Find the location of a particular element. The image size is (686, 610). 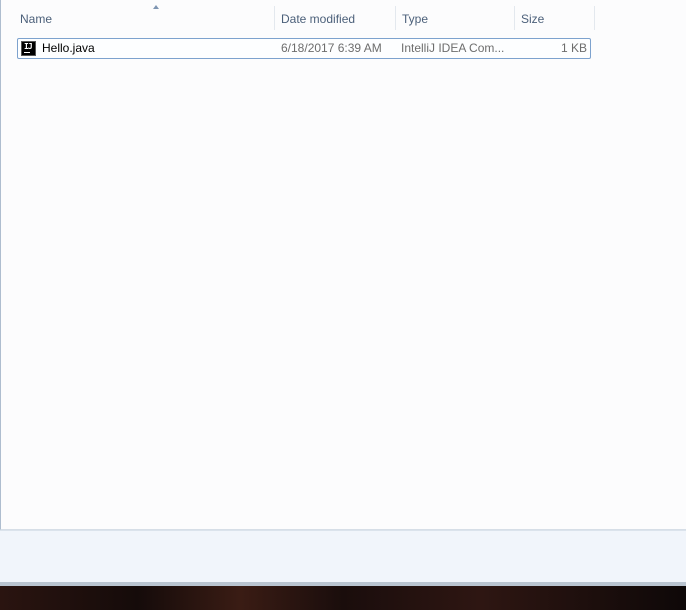

column-header-name-label: Name is located at coordinates (36, 19).